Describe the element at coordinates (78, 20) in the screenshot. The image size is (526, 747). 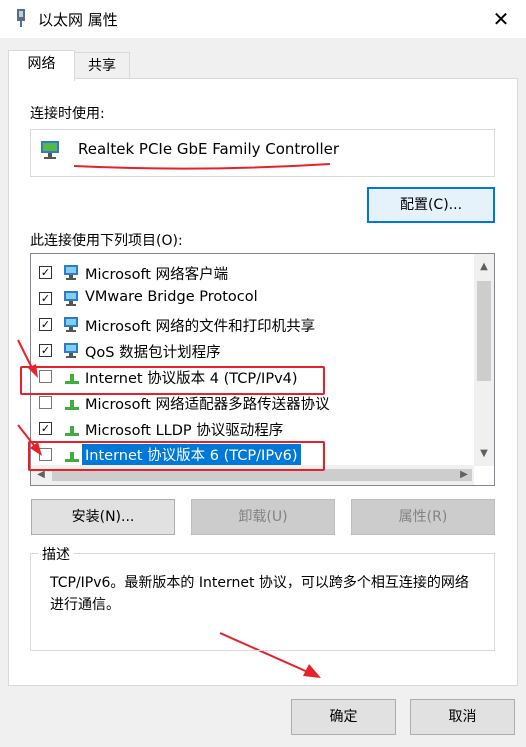
I see `window-title: 以太网 属性` at that location.